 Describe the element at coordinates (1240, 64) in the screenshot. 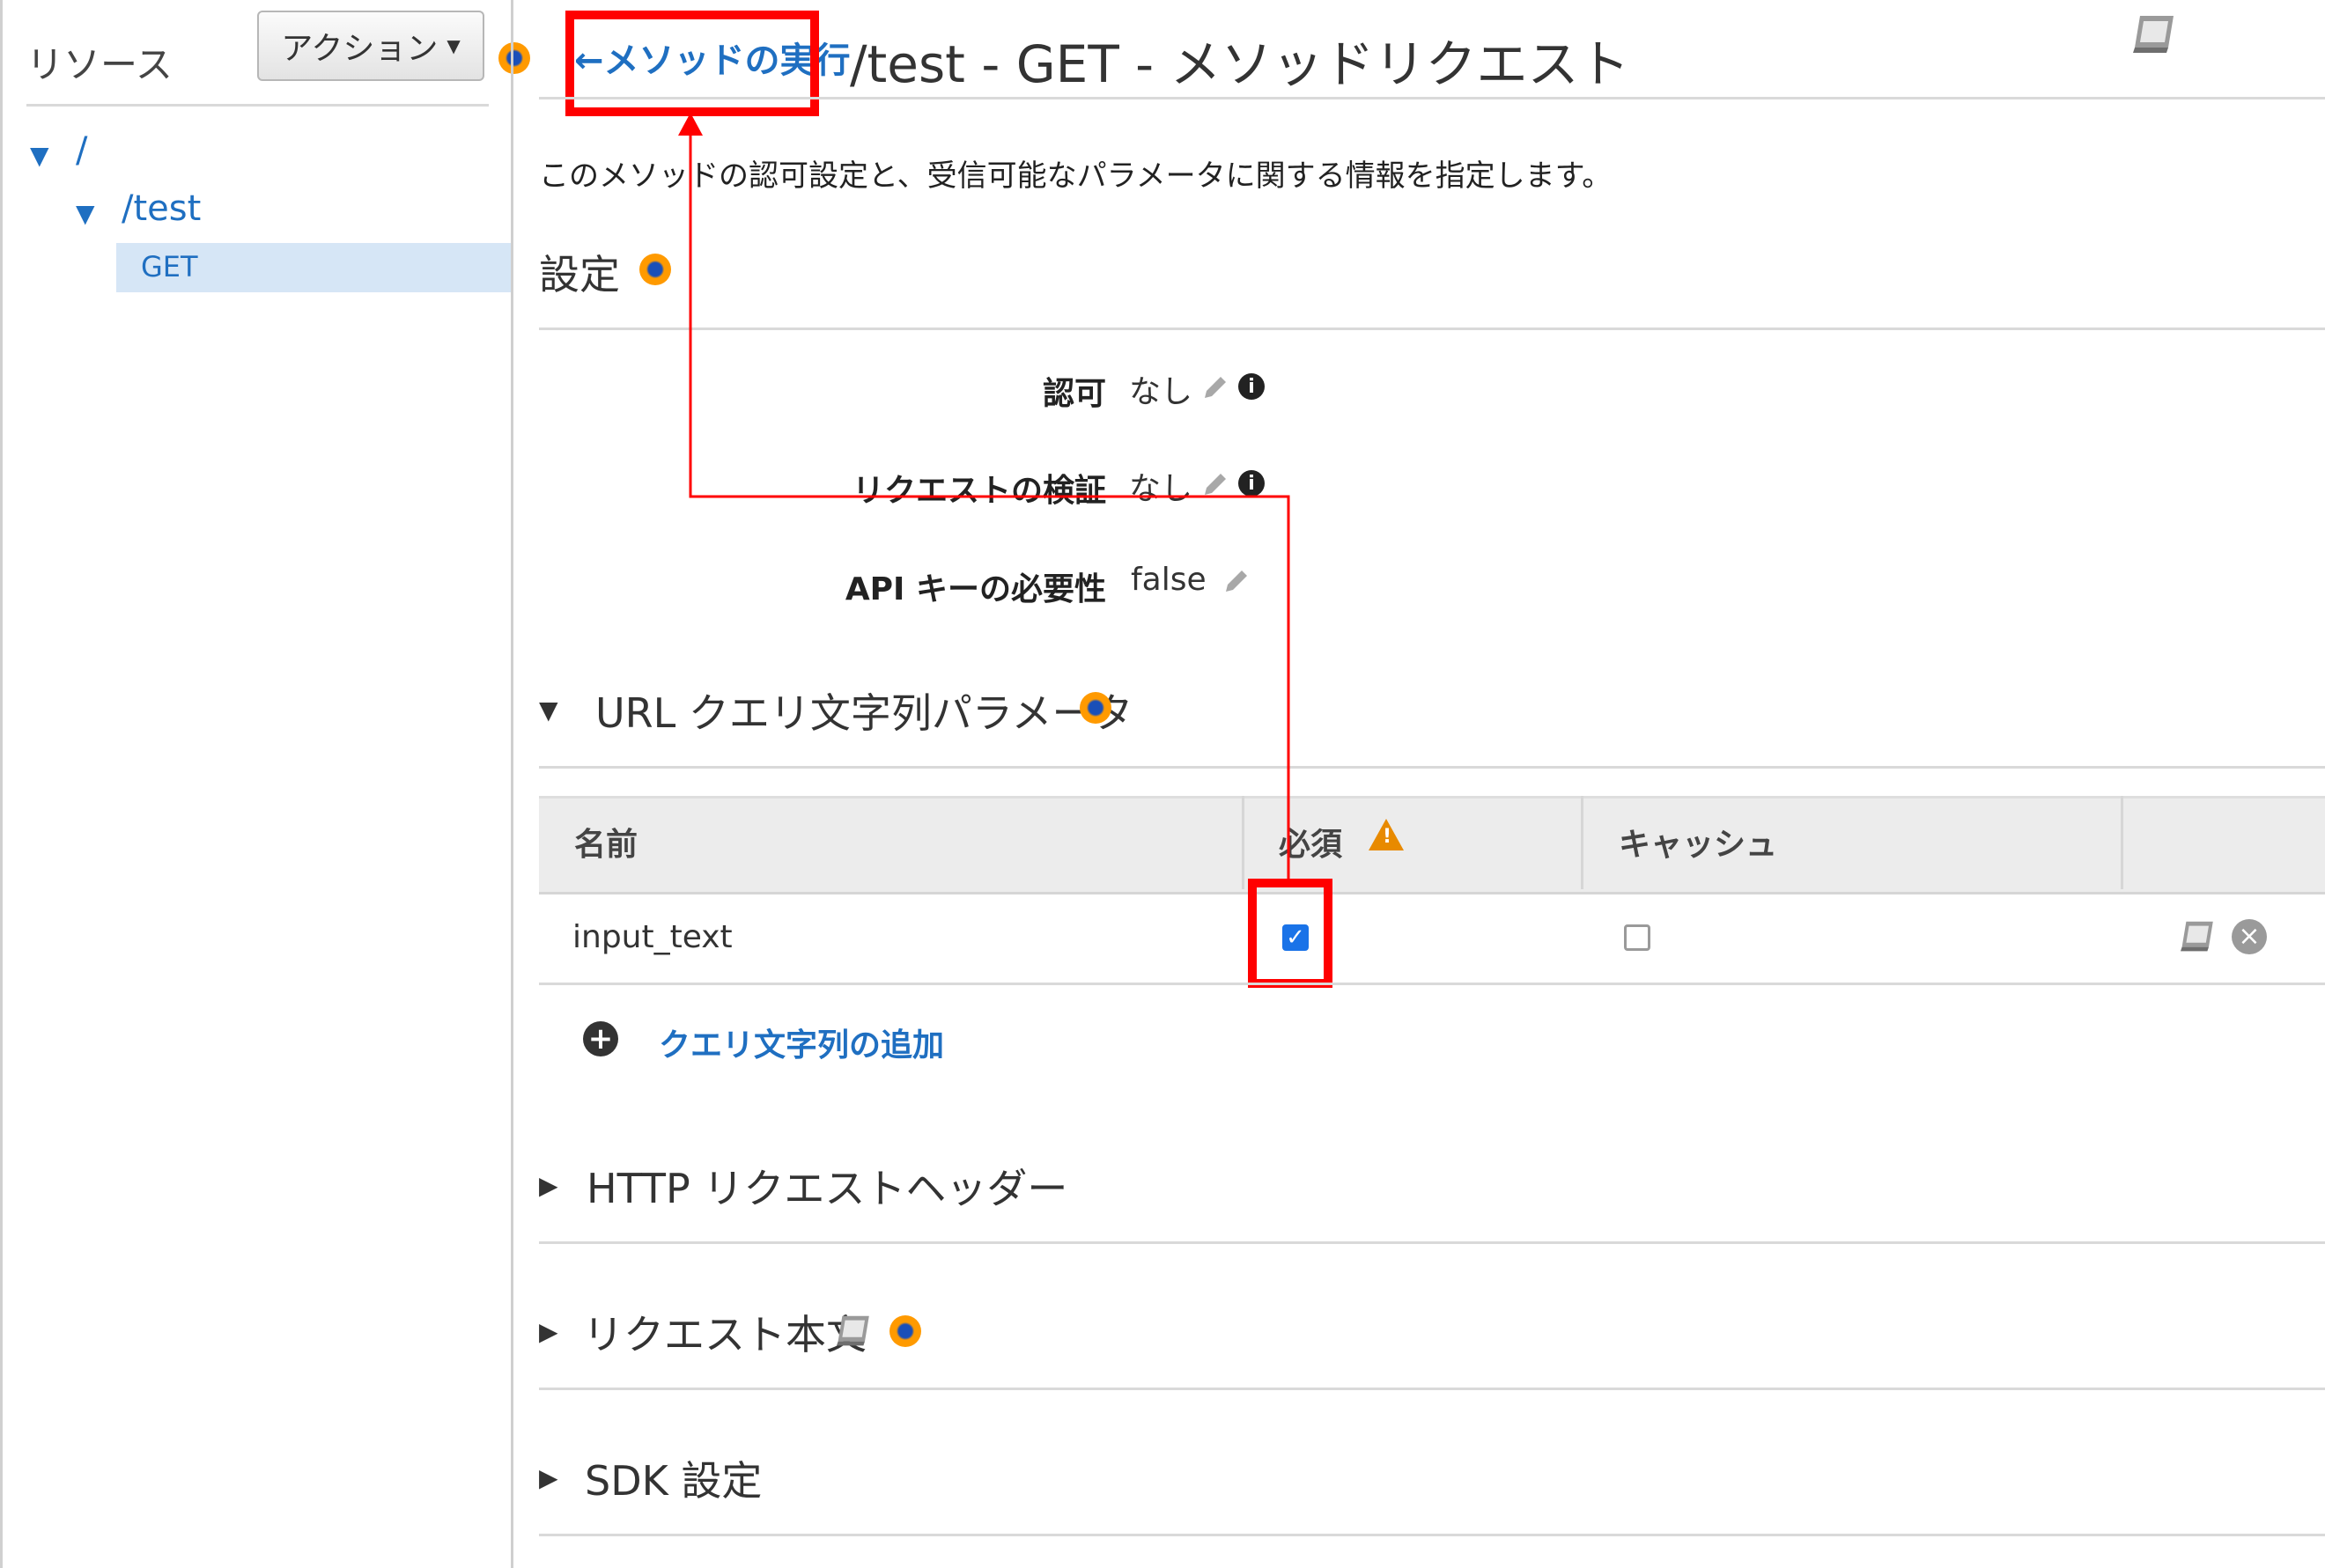

I see `page-title: /test - GET - メソッドリクエスト` at that location.